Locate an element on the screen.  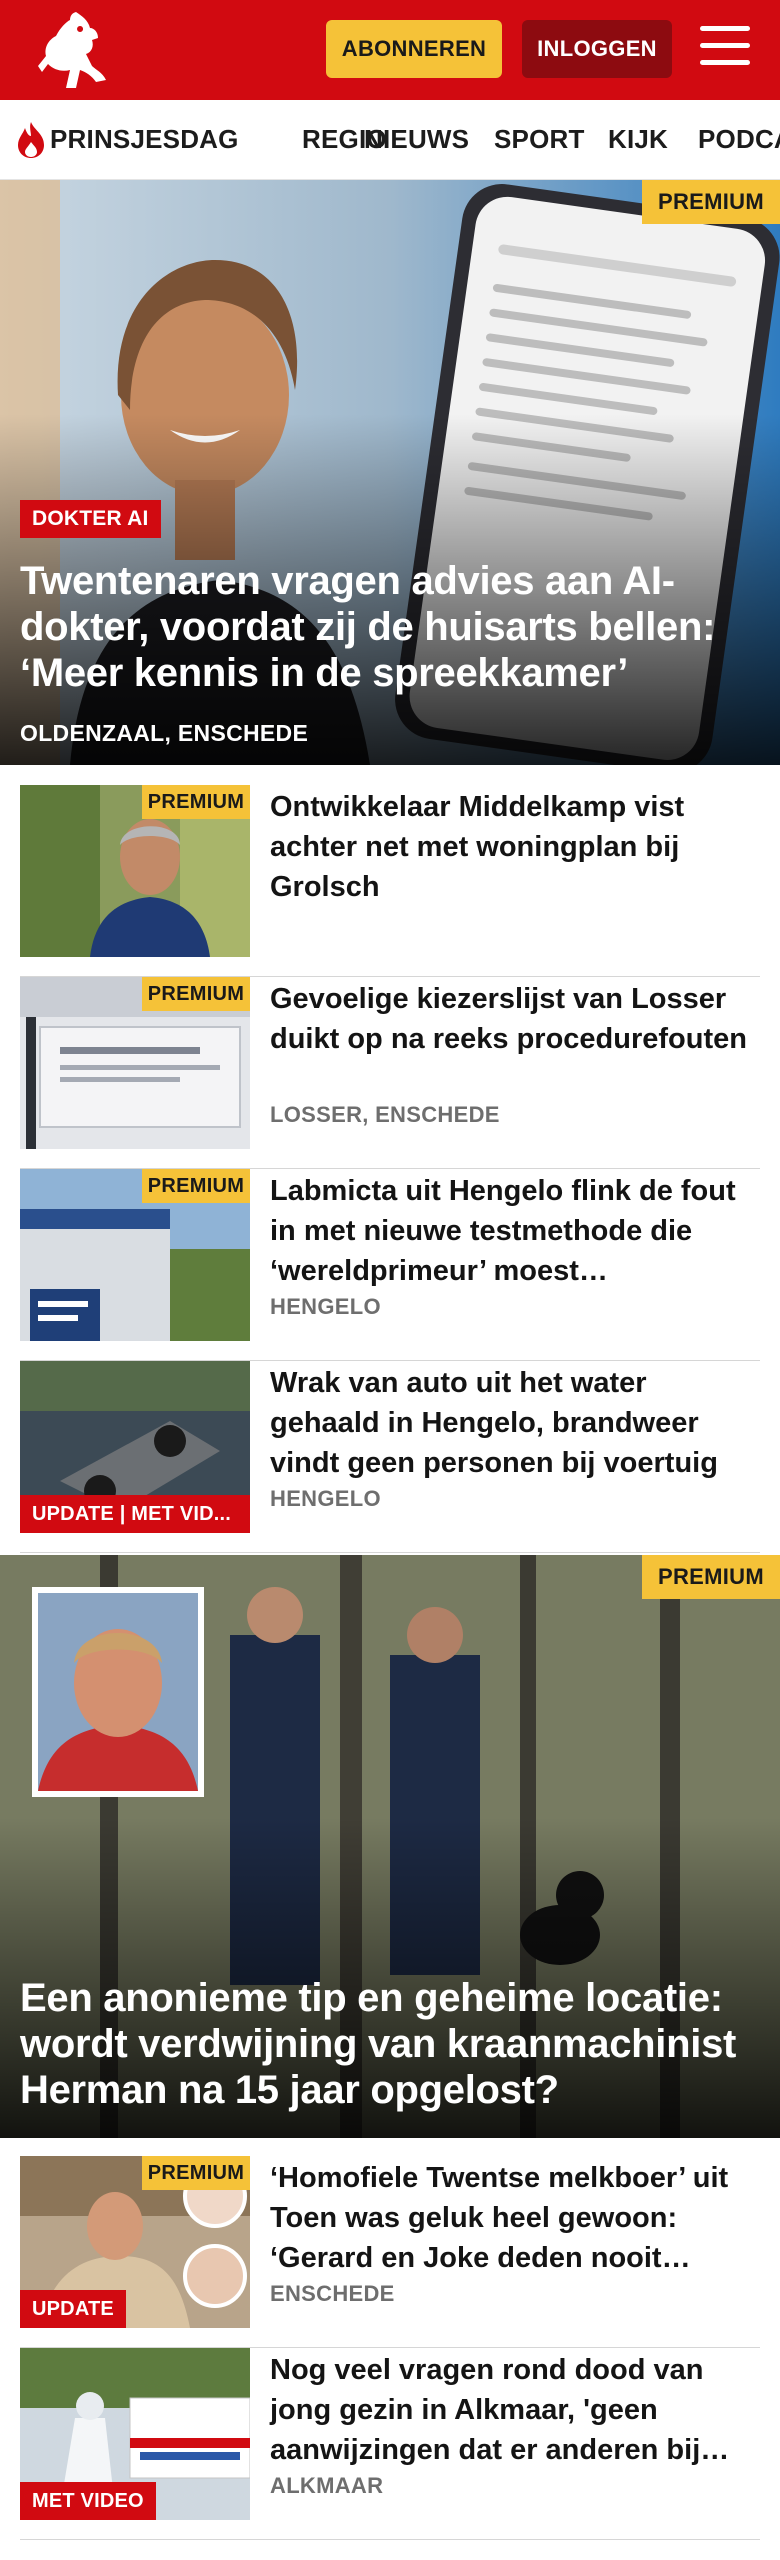
top-bar: ABONNEREN INLOGGEN is located at coordinates (390, 50).